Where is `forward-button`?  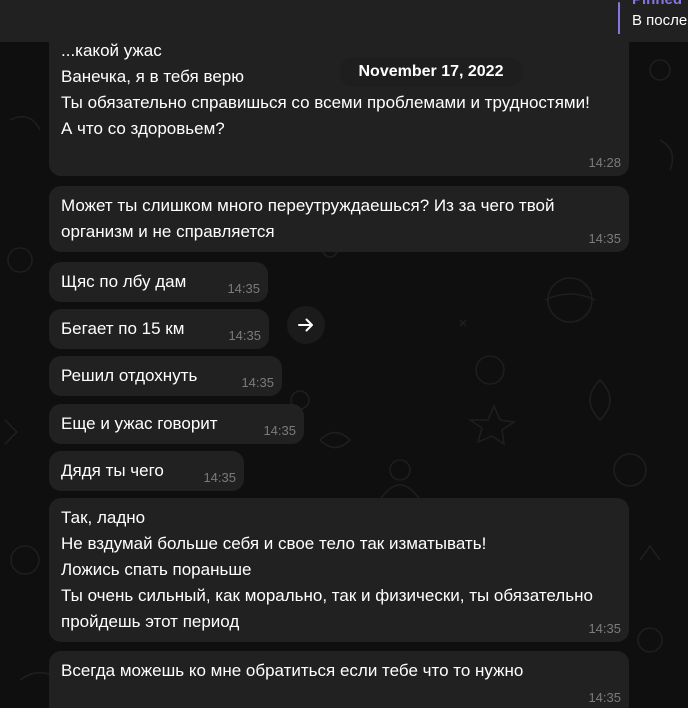 forward-button is located at coordinates (306, 325).